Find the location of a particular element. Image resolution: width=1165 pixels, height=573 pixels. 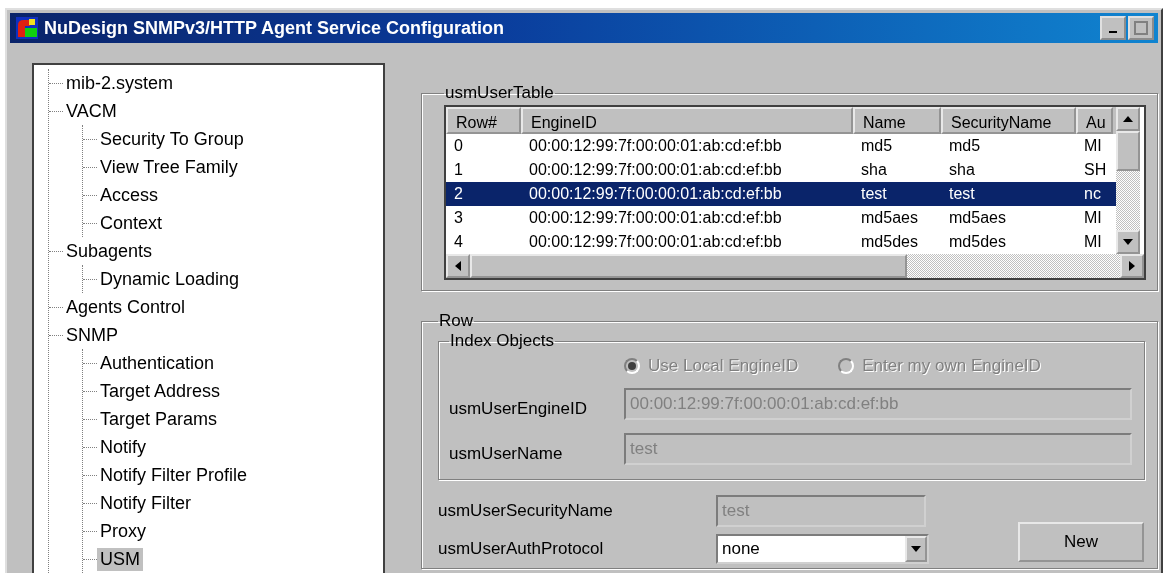

tree-item: Notify Filter is located at coordinates (145, 503).